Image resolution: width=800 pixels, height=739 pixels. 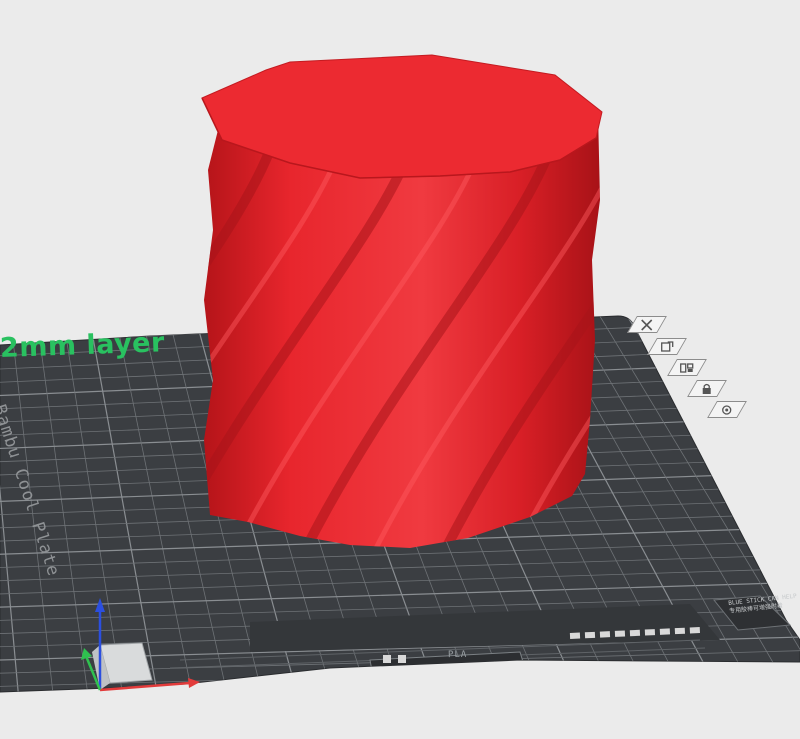 What do you see at coordinates (457, 655) in the screenshot?
I see `plate-type-tag: PLA` at bounding box center [457, 655].